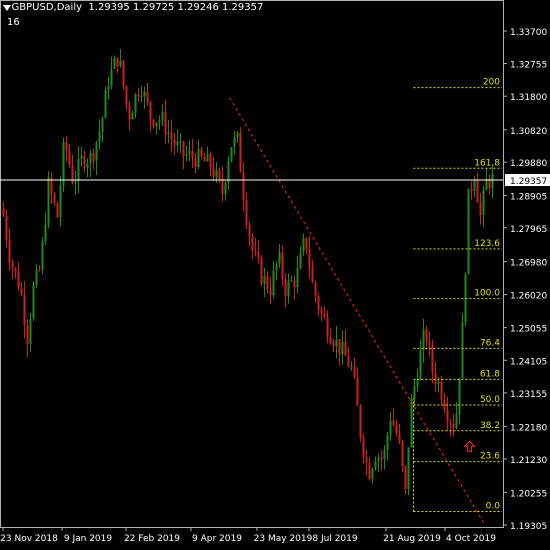  What do you see at coordinates (493, 506) in the screenshot?
I see `fib-level-label: 0.0` at bounding box center [493, 506].